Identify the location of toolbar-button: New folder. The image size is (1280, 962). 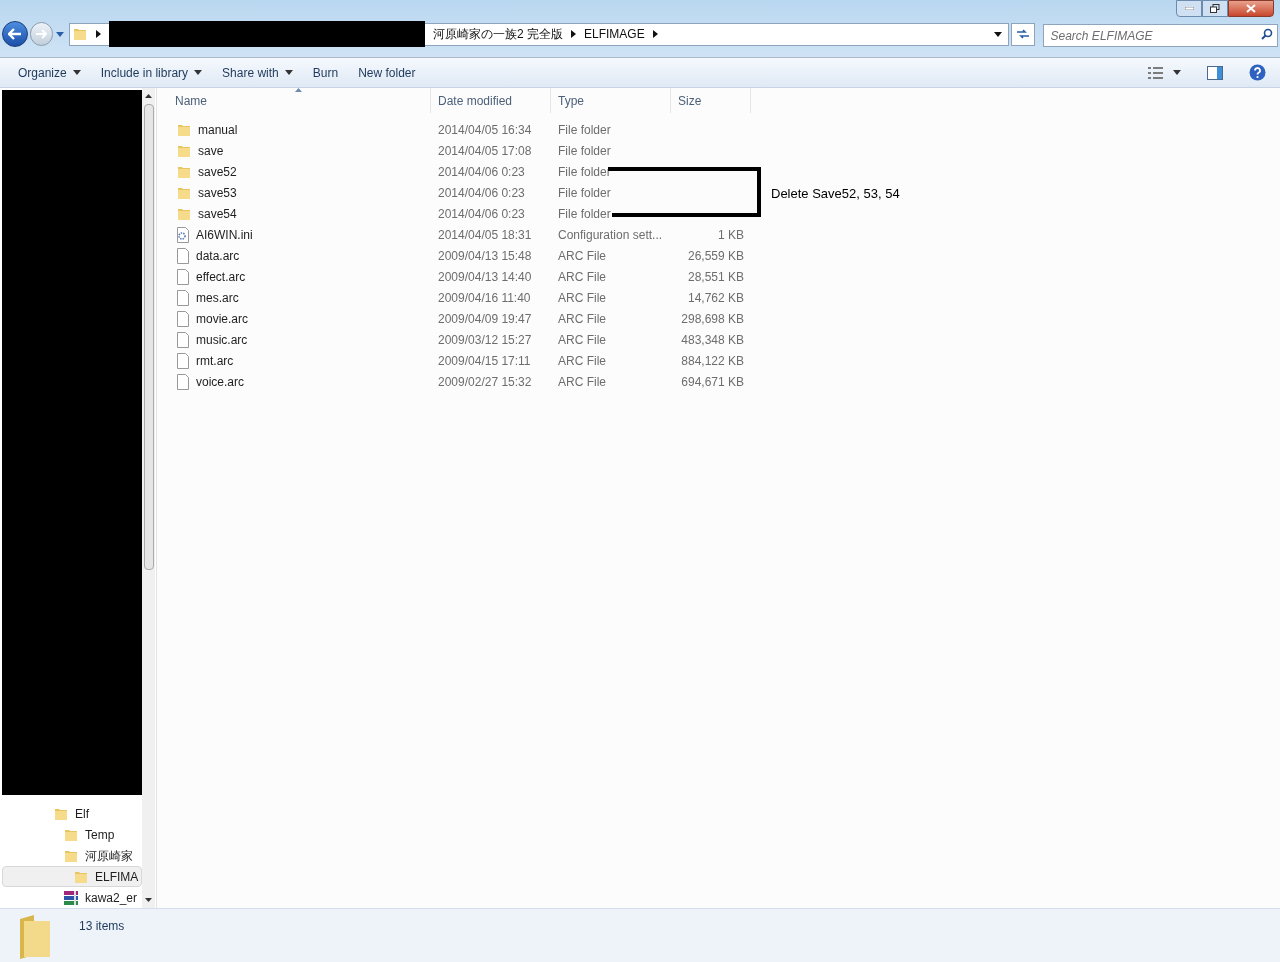
(387, 72).